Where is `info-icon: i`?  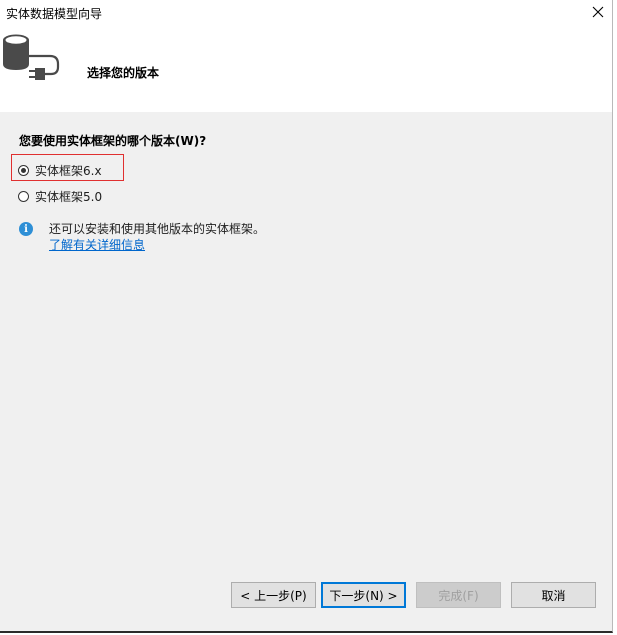 info-icon: i is located at coordinates (26, 229).